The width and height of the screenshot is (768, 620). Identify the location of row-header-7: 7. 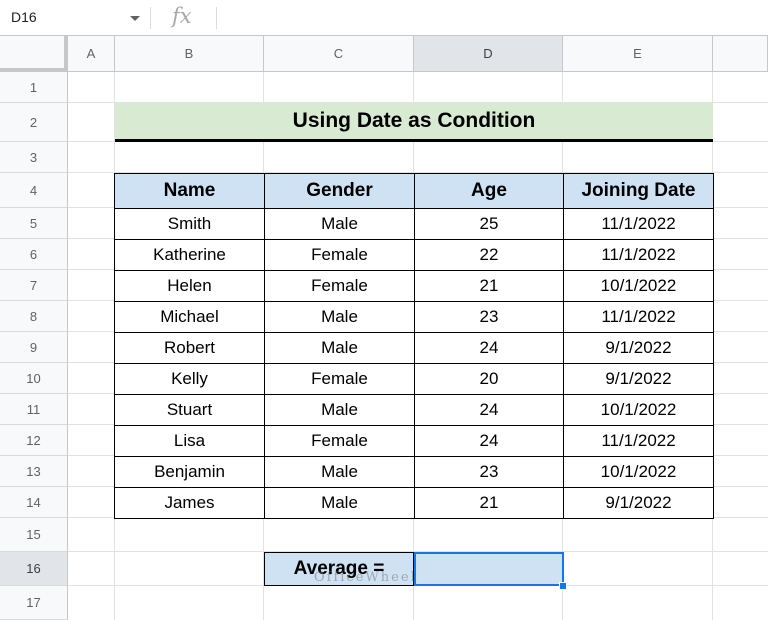
(34, 285).